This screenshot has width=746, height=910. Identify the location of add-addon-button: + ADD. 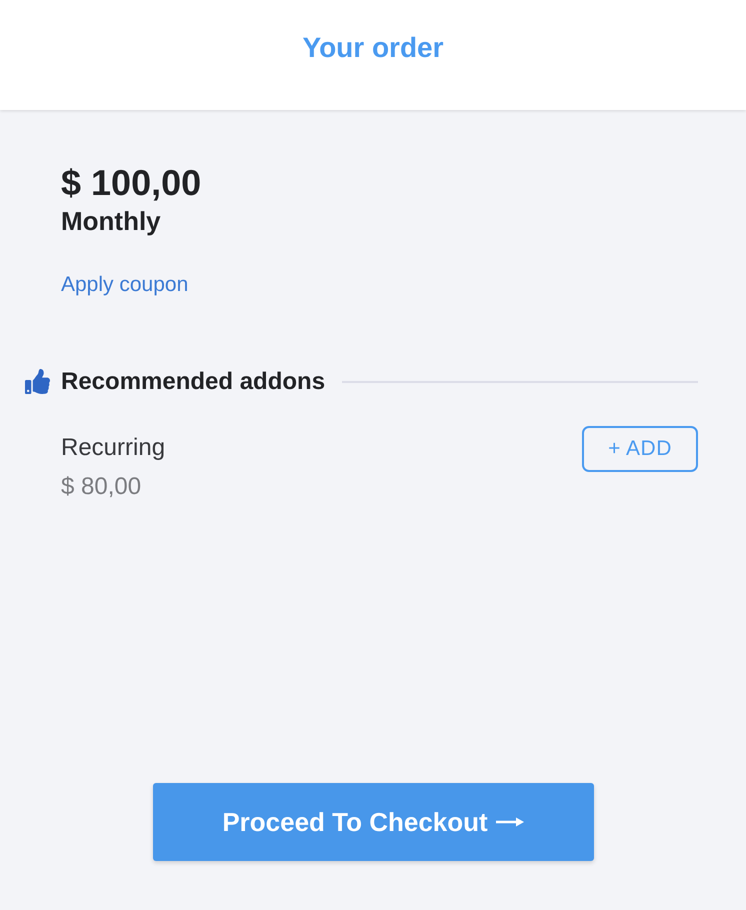
(640, 449).